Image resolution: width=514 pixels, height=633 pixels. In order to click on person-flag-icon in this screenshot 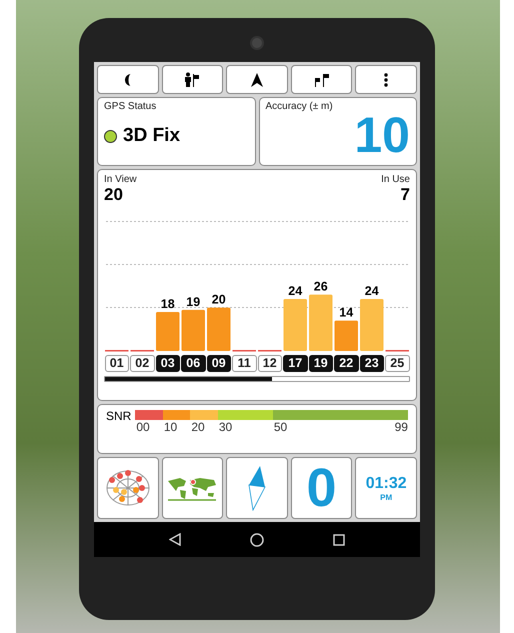, I will do `click(192, 79)`.